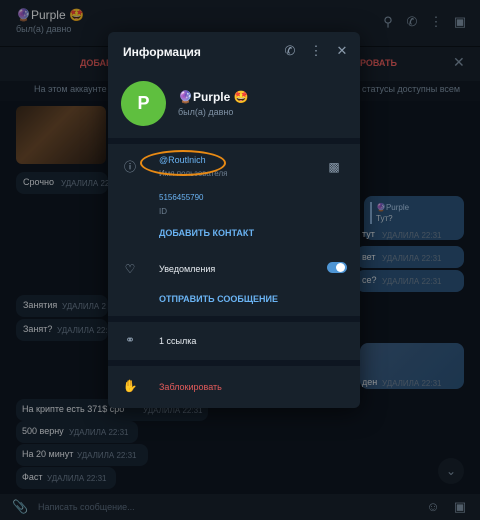  What do you see at coordinates (181, 197) in the screenshot?
I see `user-id-value: 5156455790` at bounding box center [181, 197].